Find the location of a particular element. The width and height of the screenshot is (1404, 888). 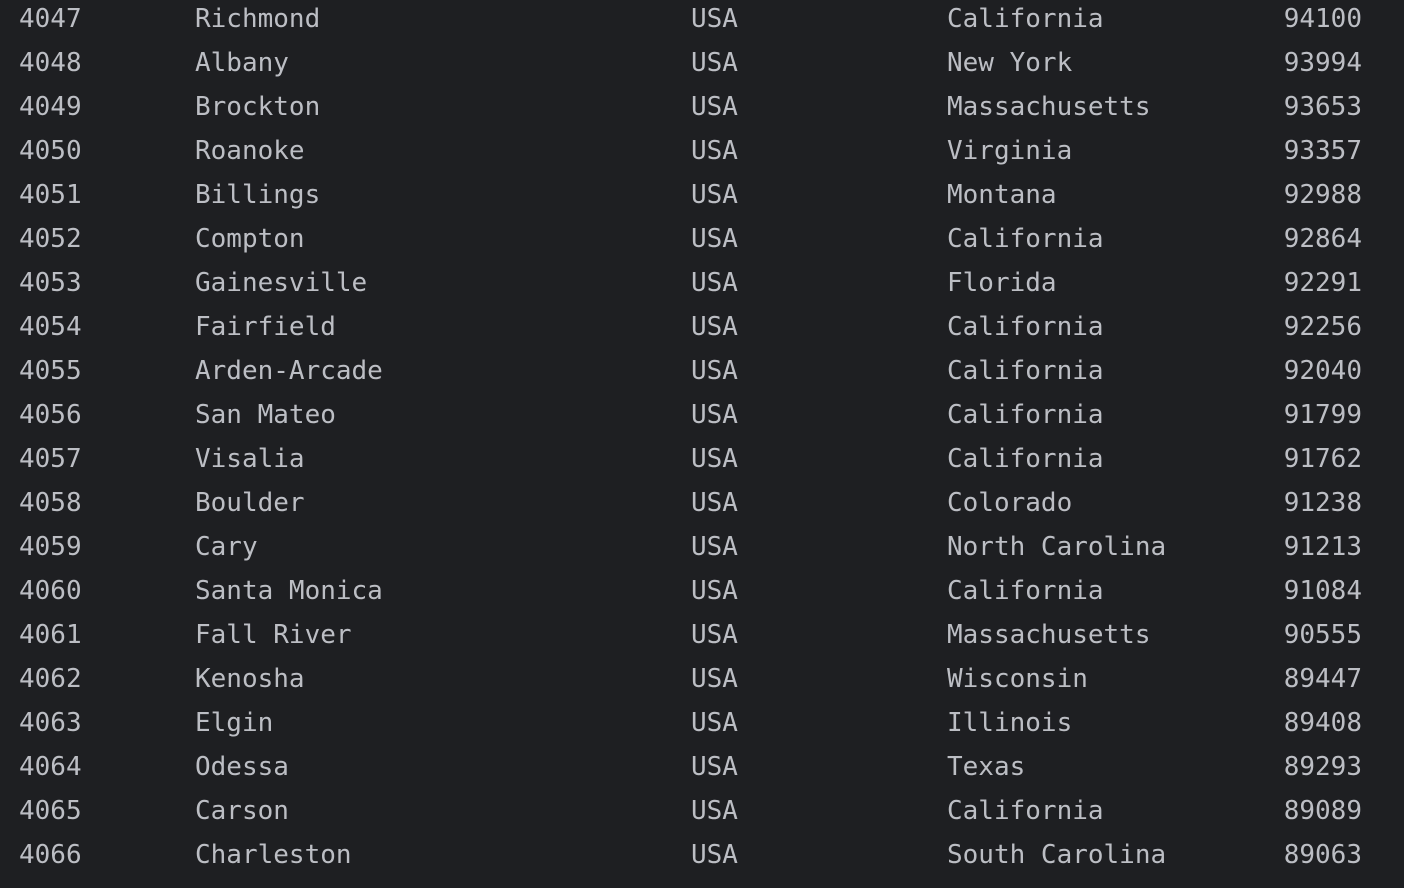

table-row: 4047 Richmond USA California 94100 is located at coordinates (702, 20).